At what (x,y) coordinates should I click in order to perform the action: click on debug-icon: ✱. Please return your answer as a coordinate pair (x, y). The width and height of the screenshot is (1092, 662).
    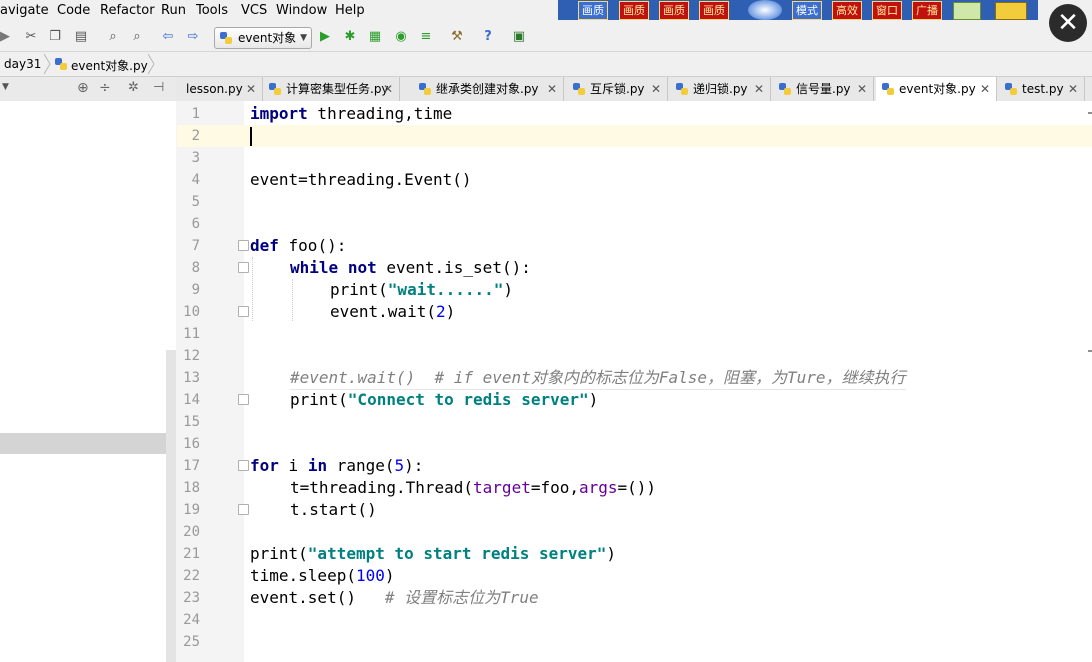
    Looking at the image, I should click on (350, 37).